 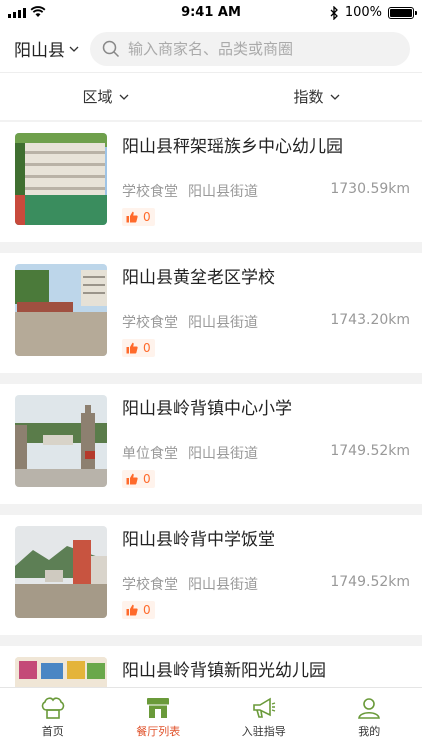 I want to click on filter-region-label: 区域, so click(x=97, y=97).